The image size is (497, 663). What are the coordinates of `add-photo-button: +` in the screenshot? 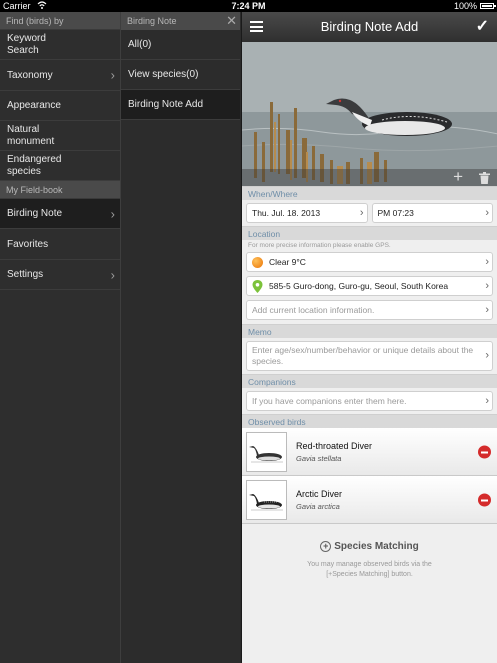 It's located at (458, 176).